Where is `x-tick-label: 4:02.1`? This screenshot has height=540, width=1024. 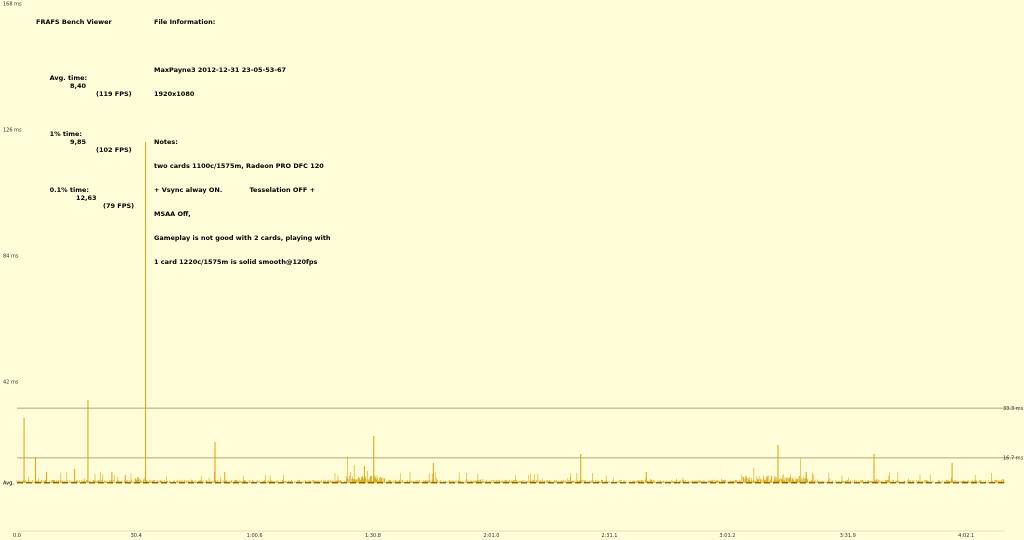
x-tick-label: 4:02.1 is located at coordinates (966, 536).